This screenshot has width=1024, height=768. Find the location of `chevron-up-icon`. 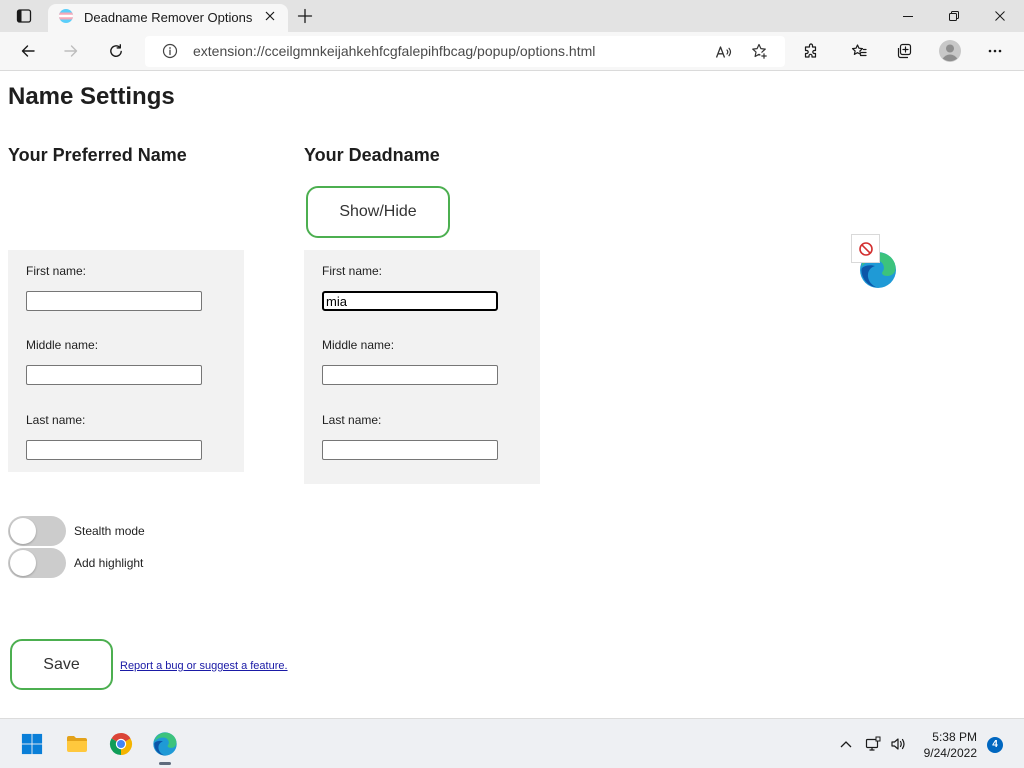

chevron-up-icon is located at coordinates (846, 744).